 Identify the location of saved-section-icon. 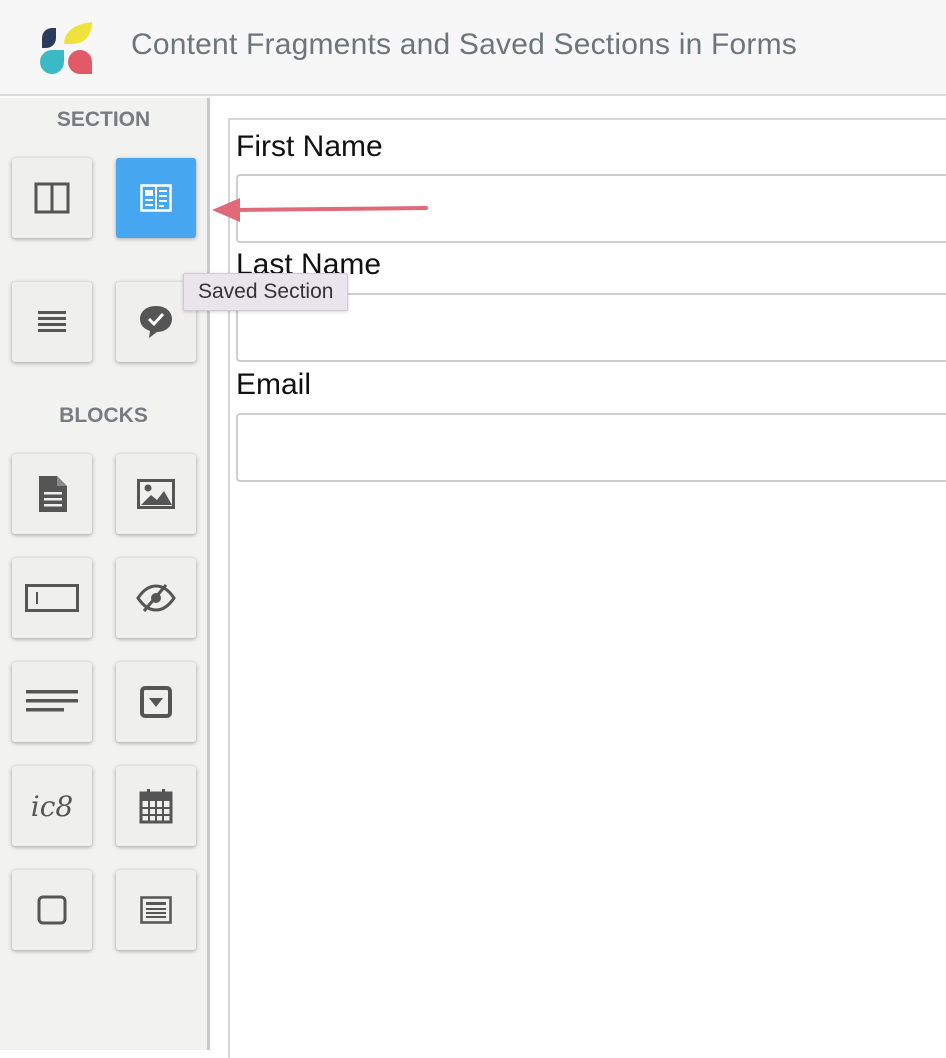
(156, 198).